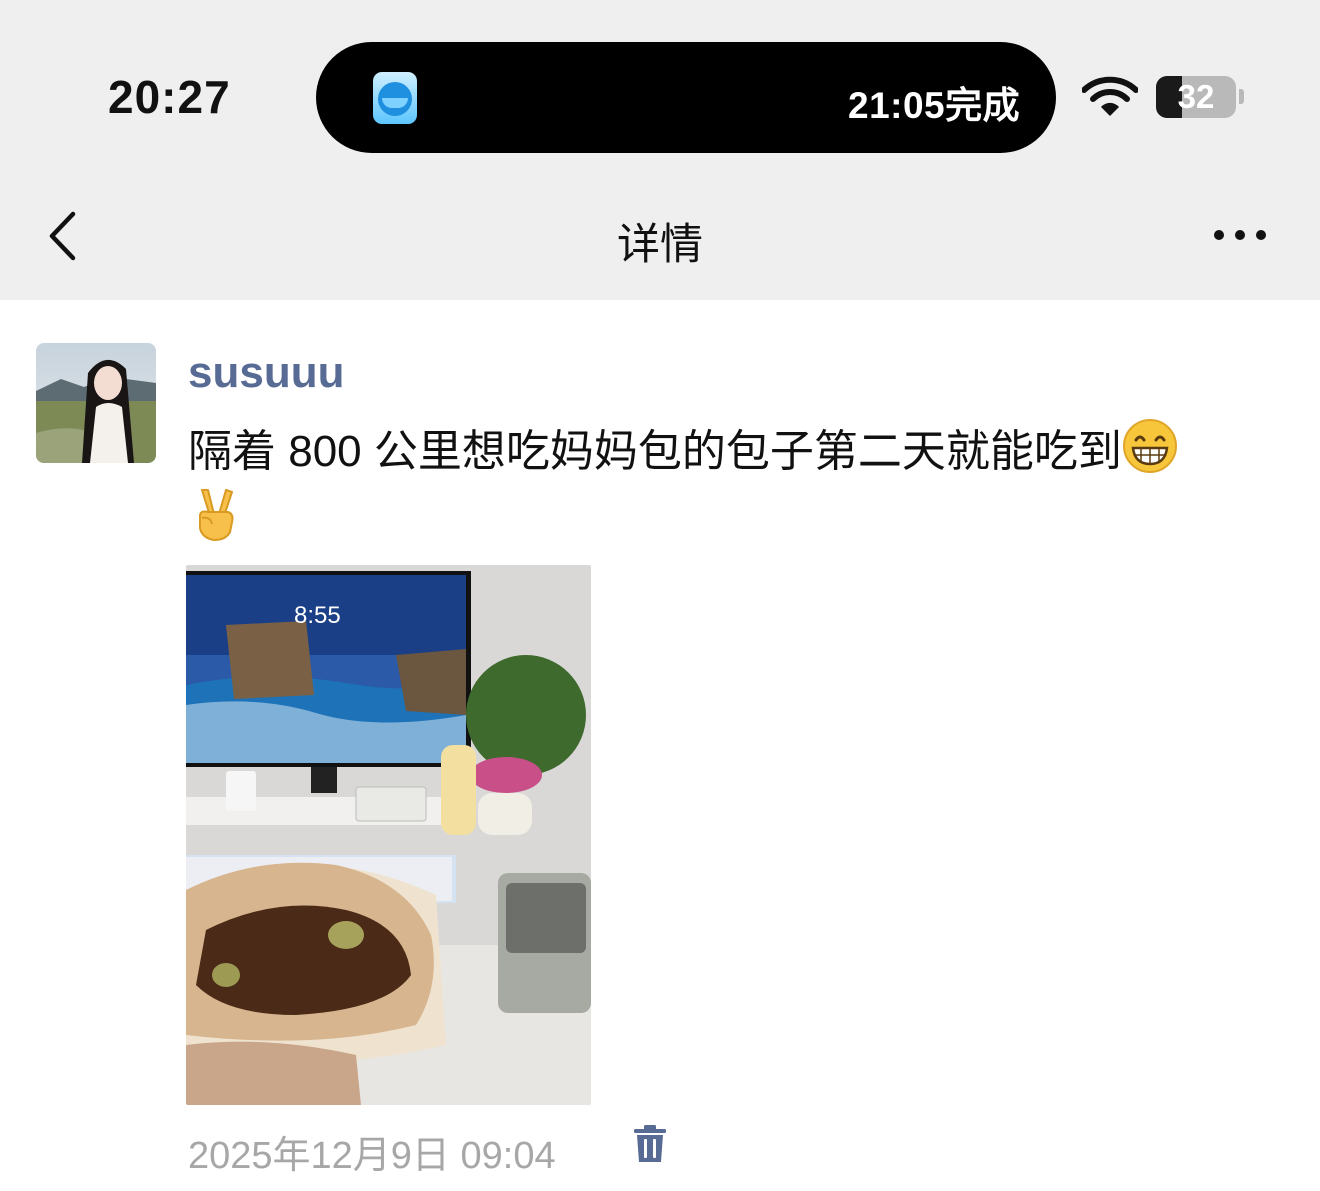 This screenshot has width=1320, height=1191. What do you see at coordinates (1241, 96) in the screenshot?
I see `battery-nub` at bounding box center [1241, 96].